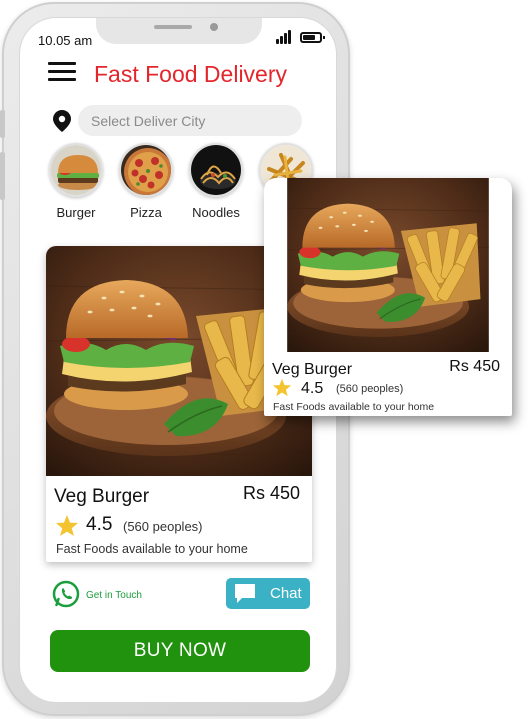 The height and width of the screenshot is (719, 531). I want to click on chat-bubble-icon, so click(245, 593).